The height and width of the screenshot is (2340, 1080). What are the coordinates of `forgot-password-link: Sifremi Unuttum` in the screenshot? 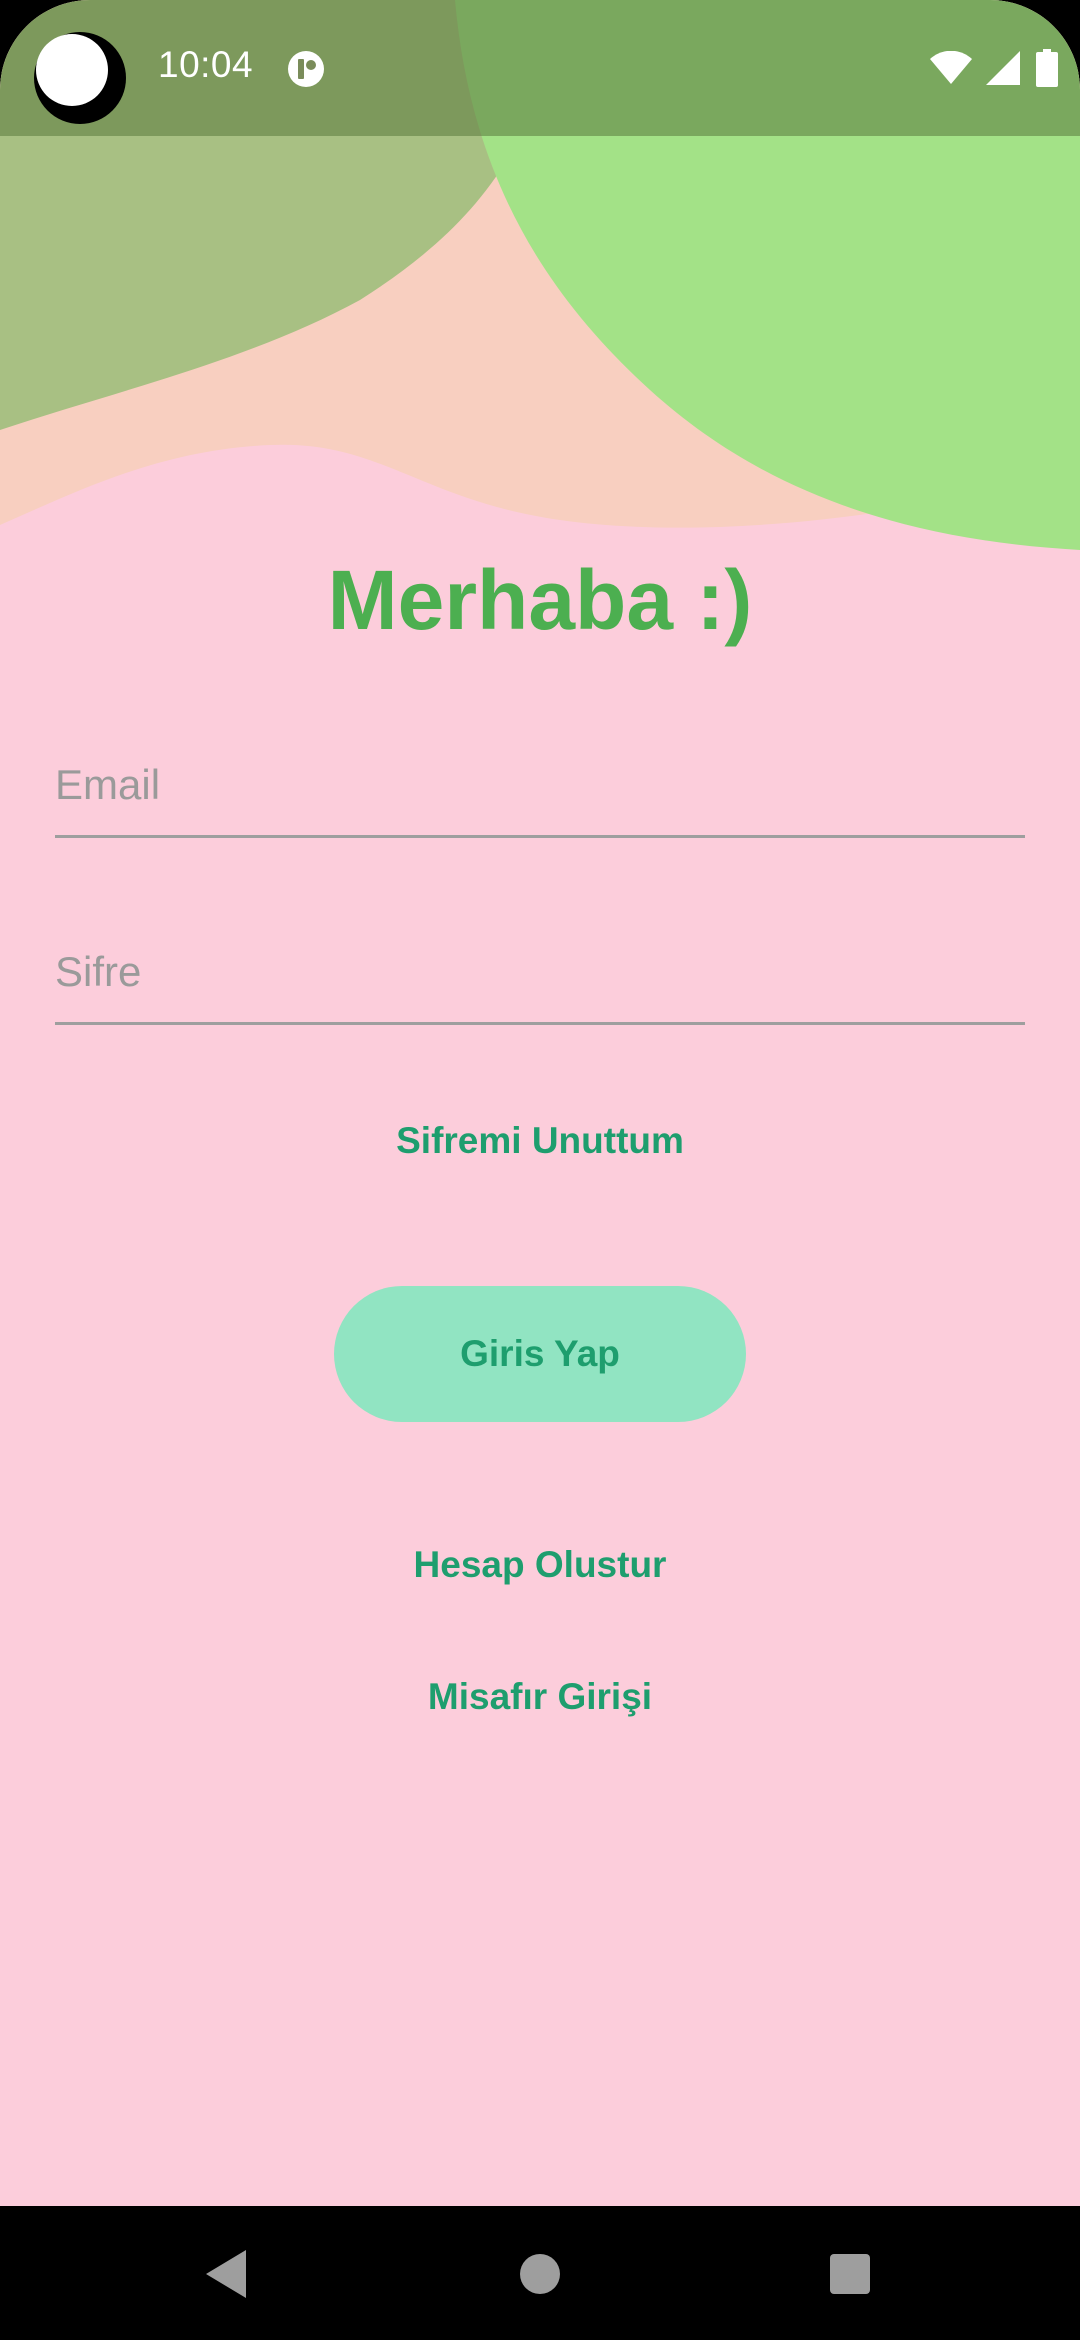 It's located at (540, 1141).